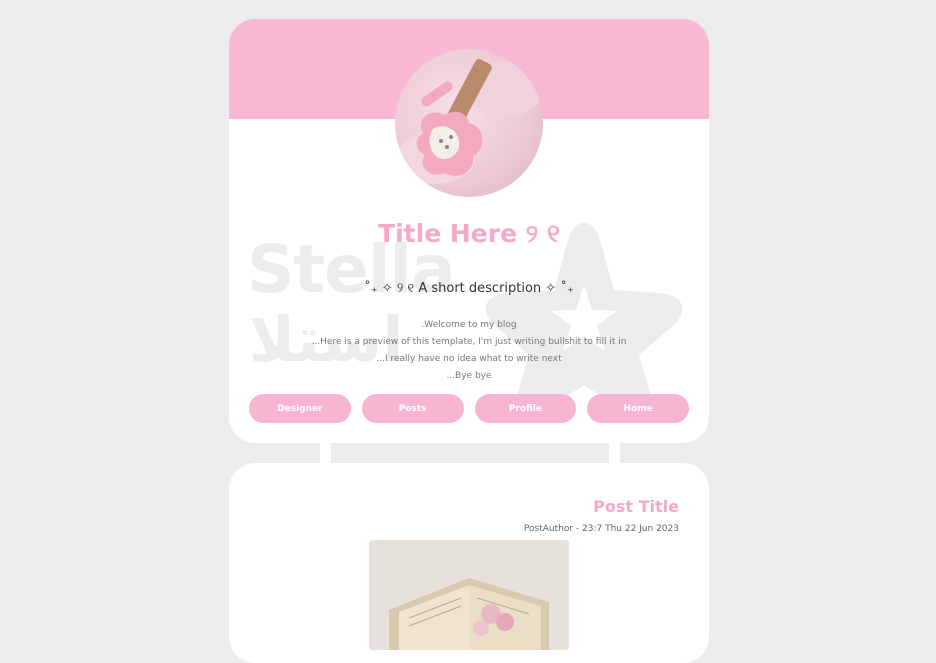  What do you see at coordinates (638, 408) in the screenshot?
I see `nav-home-button: Home` at bounding box center [638, 408].